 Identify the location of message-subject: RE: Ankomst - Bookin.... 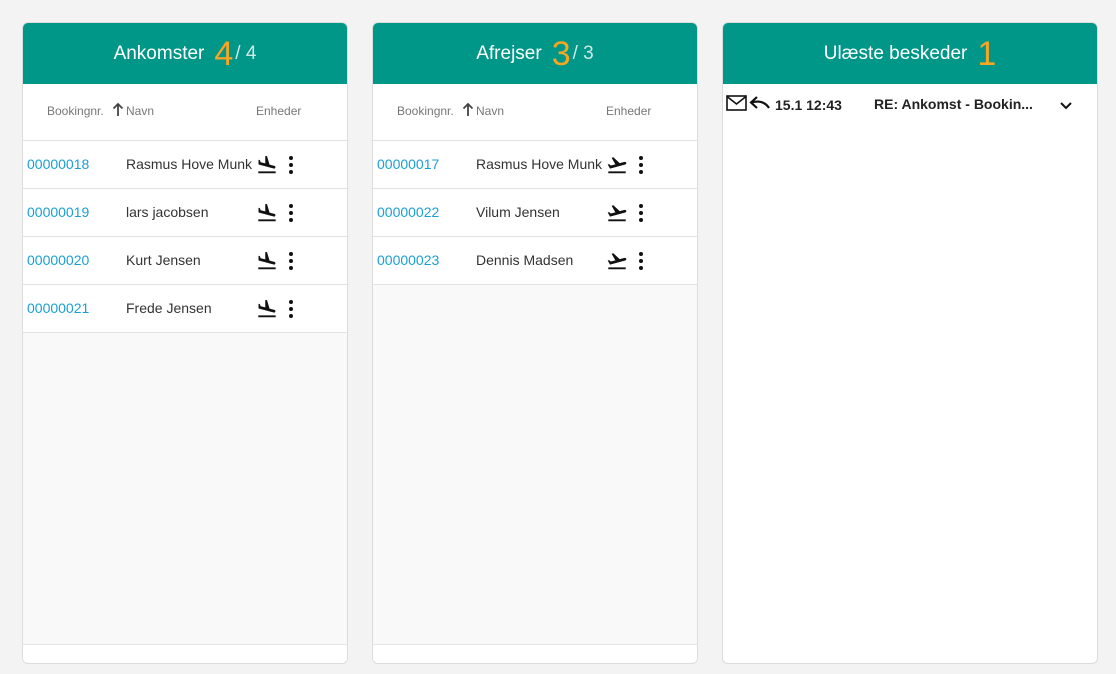
(953, 104).